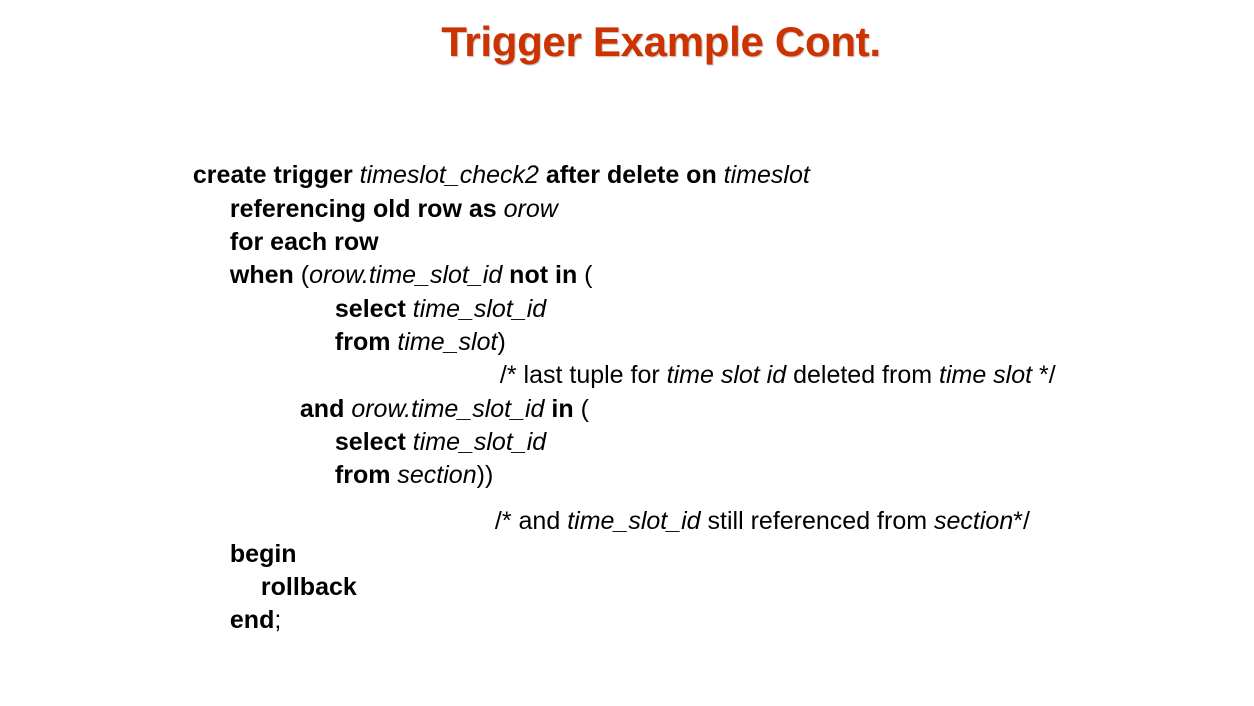 Image resolution: width=1254 pixels, height=706 pixels. Describe the element at coordinates (766, 175) in the screenshot. I see `identifier: timeslot` at that location.